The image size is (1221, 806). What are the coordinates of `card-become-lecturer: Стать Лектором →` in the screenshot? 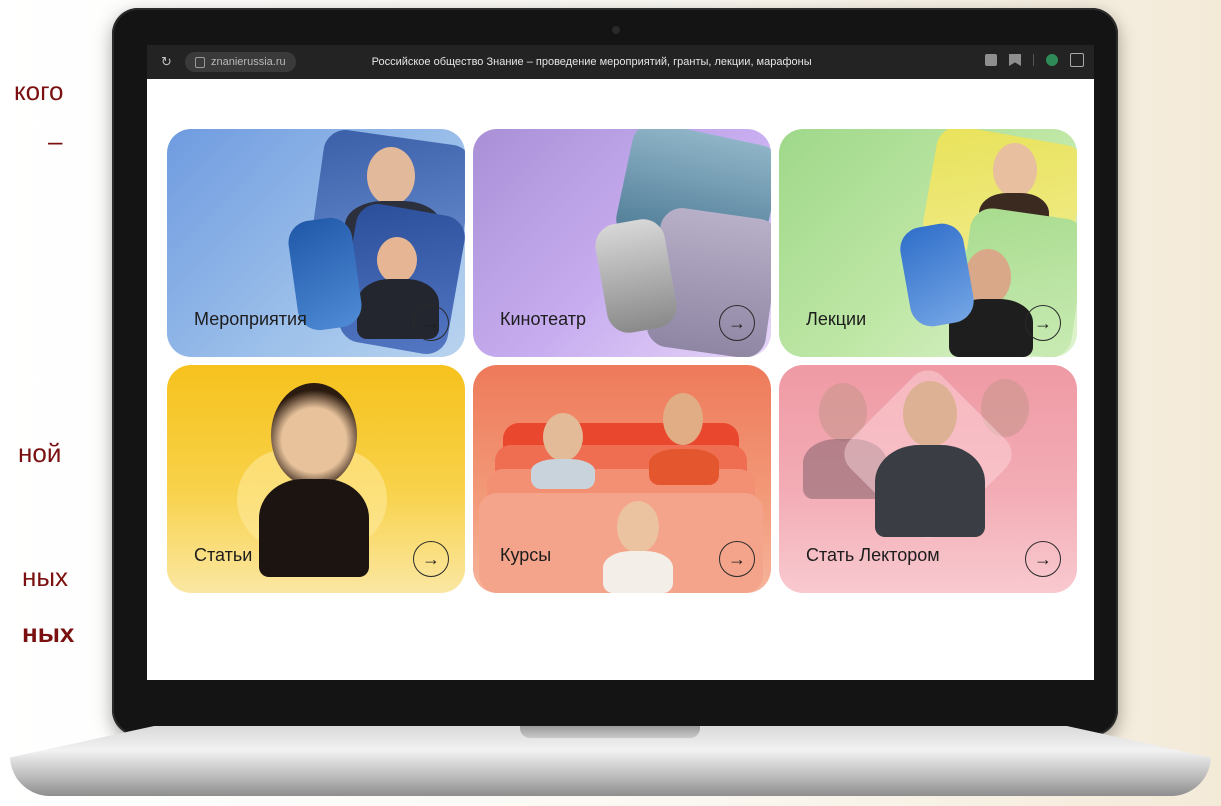 It's located at (928, 479).